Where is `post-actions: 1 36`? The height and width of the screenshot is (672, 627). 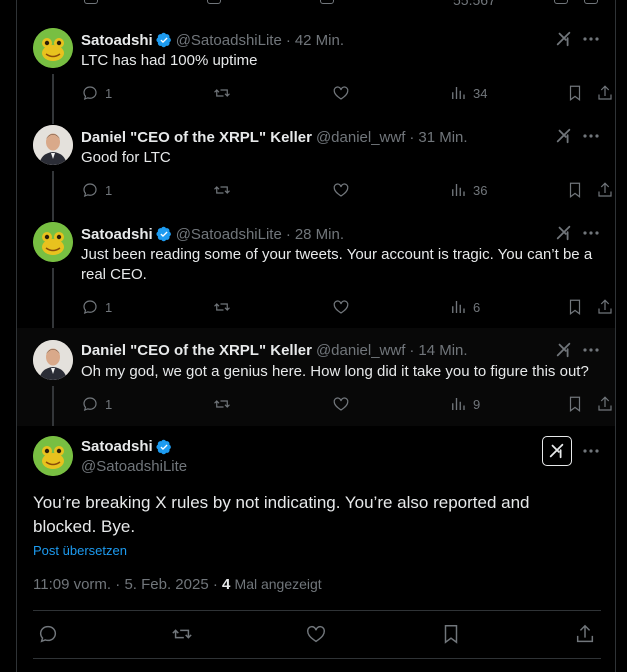 post-actions: 1 36 is located at coordinates (346, 190).